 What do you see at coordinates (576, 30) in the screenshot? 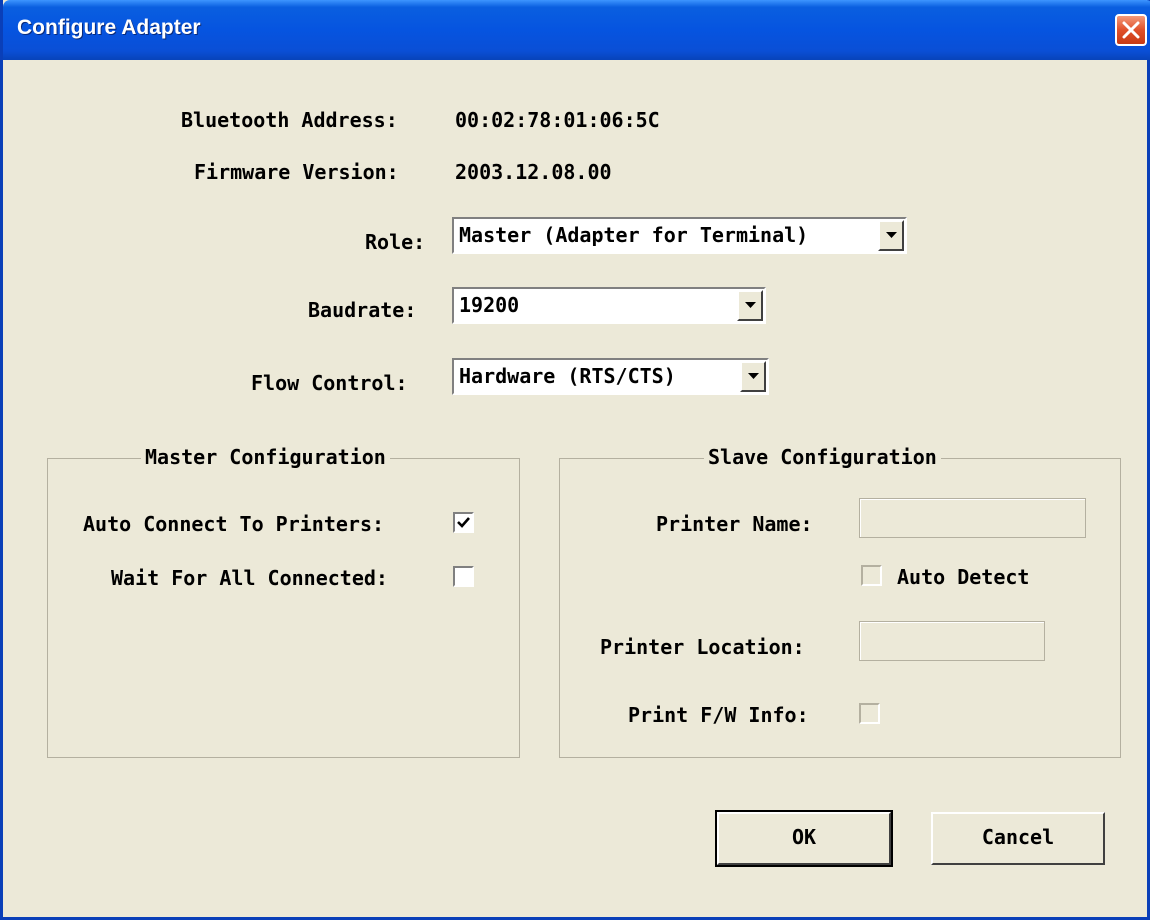
I see `title-bar: Configure Adapter` at bounding box center [576, 30].